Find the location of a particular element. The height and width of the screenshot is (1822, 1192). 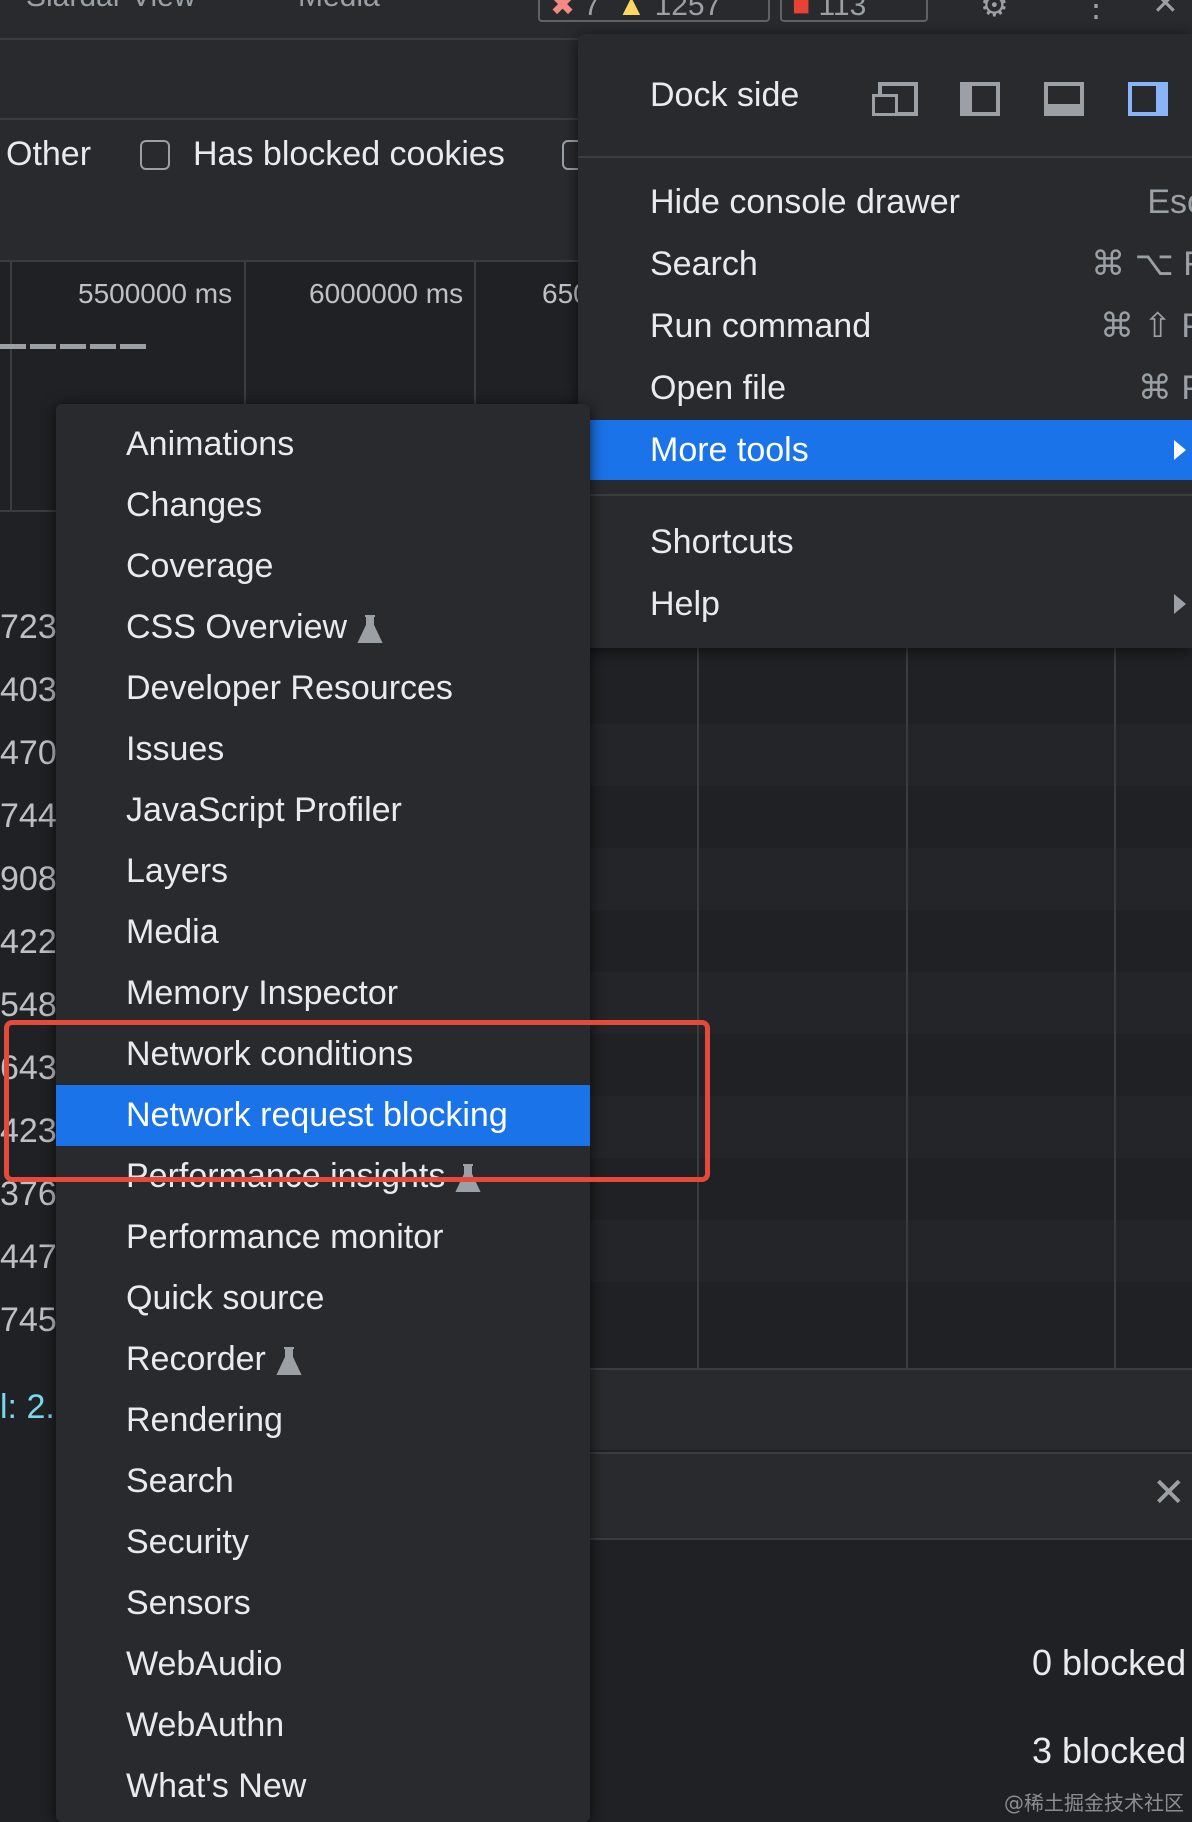

waterfall-gridline is located at coordinates (698, 1008).